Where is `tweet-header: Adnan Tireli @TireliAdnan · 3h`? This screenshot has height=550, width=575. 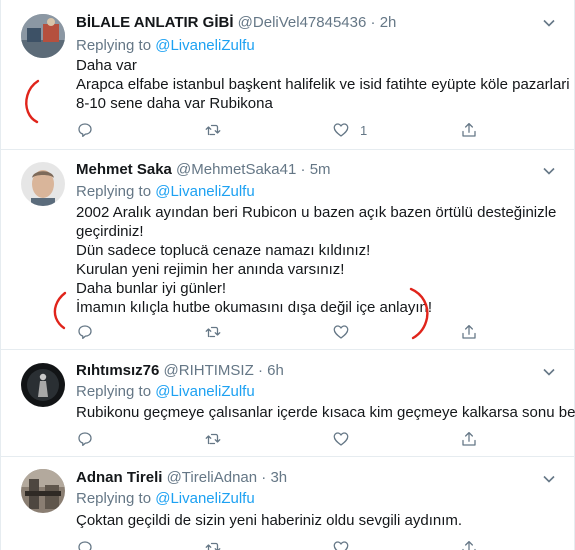 tweet-header: Adnan Tireli @TireliAdnan · 3h is located at coordinates (181, 478).